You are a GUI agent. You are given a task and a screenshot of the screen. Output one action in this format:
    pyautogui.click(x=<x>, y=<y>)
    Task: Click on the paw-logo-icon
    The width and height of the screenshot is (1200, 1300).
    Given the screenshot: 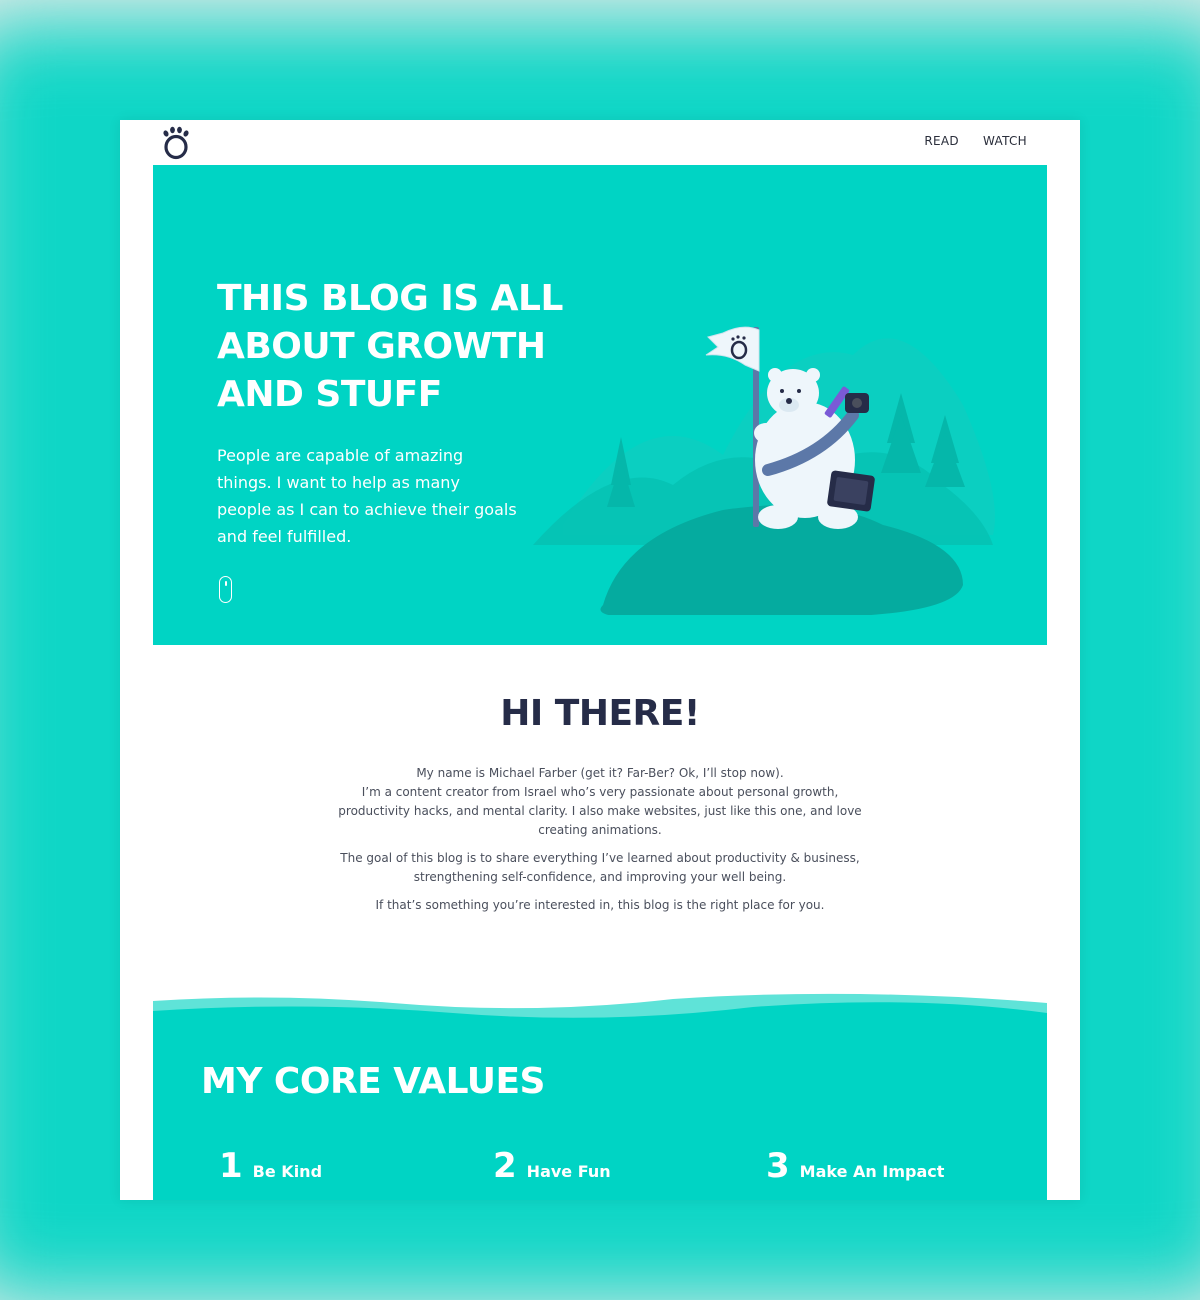 What is the action you would take?
    pyautogui.click(x=176, y=143)
    